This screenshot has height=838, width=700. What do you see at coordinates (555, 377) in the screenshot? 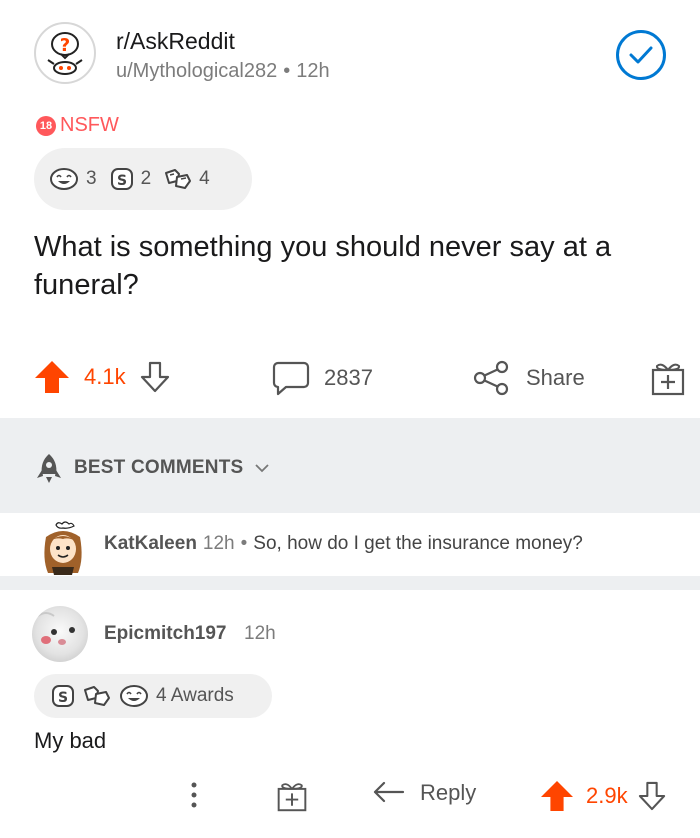
I see `share-label: Share` at bounding box center [555, 377].